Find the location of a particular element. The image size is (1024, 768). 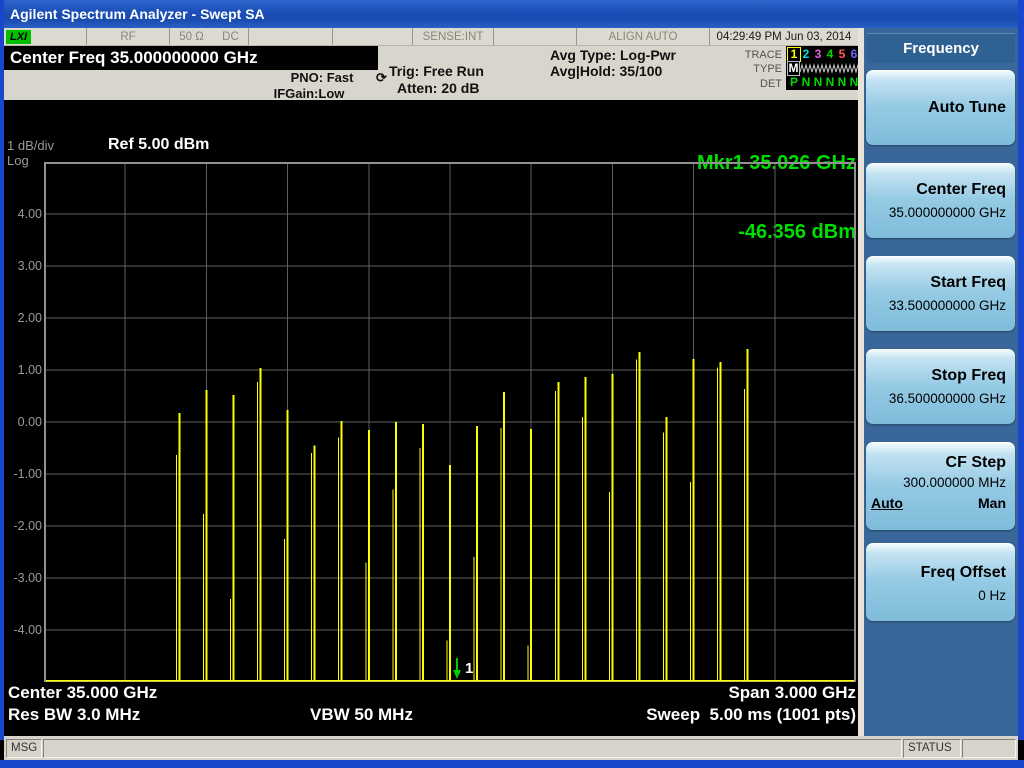

y-axis-tick-label: 0.00 is located at coordinates (29, 422).